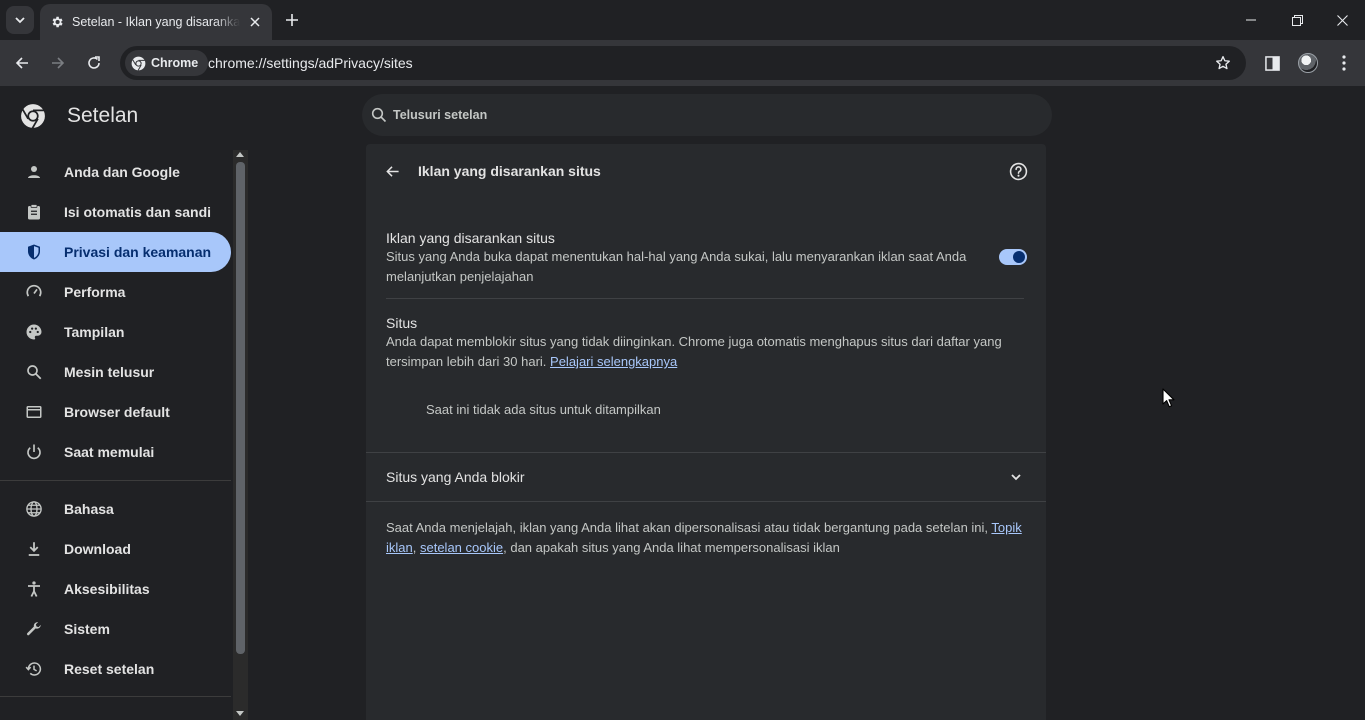 The width and height of the screenshot is (1365, 720). What do you see at coordinates (58, 63) in the screenshot?
I see `forward-button` at bounding box center [58, 63].